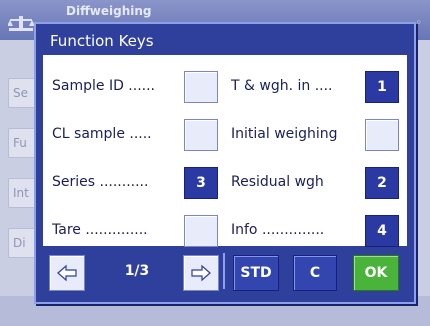 This screenshot has width=430, height=326. Describe the element at coordinates (137, 271) in the screenshot. I see `page-indicator: 1/3` at that location.